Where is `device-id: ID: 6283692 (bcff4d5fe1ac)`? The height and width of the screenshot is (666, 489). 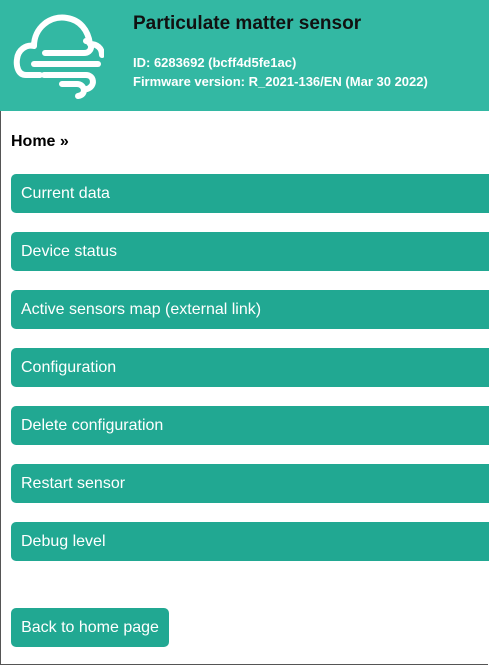 device-id: ID: 6283692 (bcff4d5fe1ac) is located at coordinates (215, 62).